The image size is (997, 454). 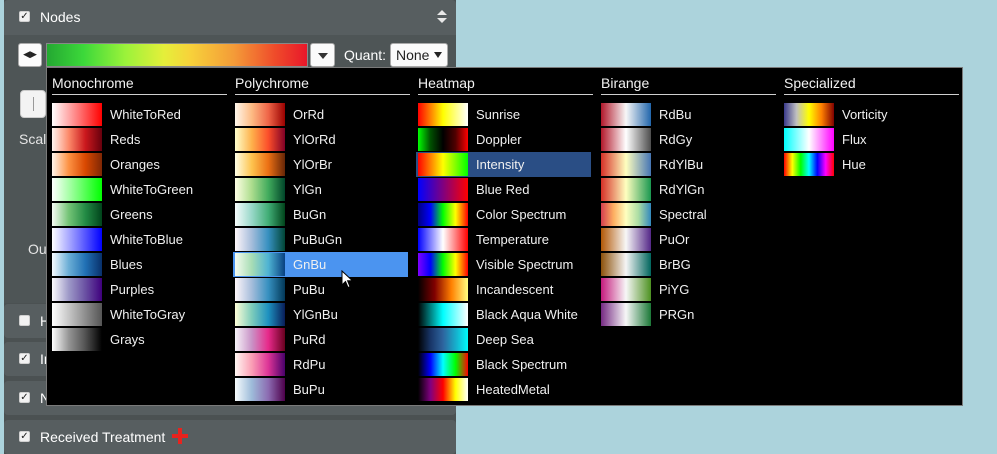 I want to click on gradient-item-oranges: Oranges, so click(x=137, y=164).